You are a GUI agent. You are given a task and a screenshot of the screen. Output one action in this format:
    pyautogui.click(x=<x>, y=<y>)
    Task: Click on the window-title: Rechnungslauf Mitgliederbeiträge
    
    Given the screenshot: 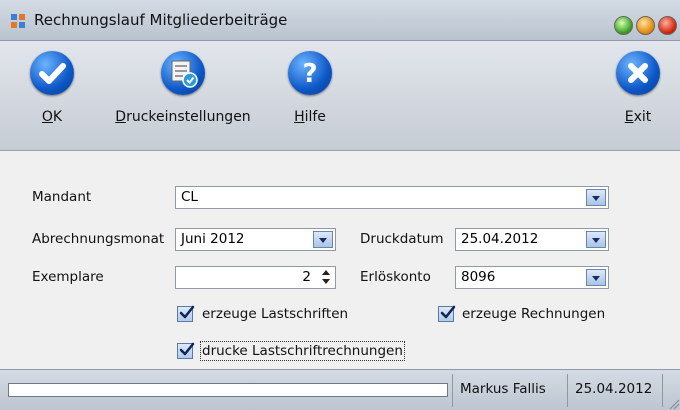 What is the action you would take?
    pyautogui.click(x=161, y=20)
    